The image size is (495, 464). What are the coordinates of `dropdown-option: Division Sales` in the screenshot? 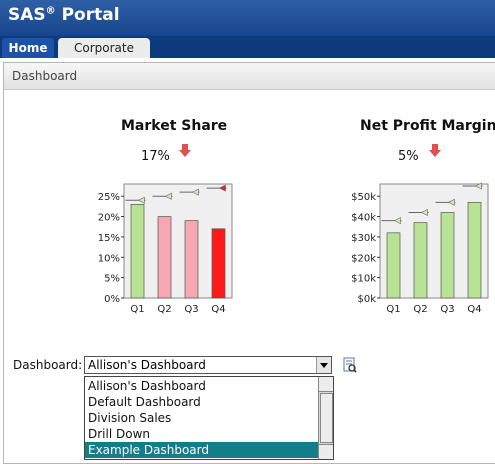 It's located at (202, 418).